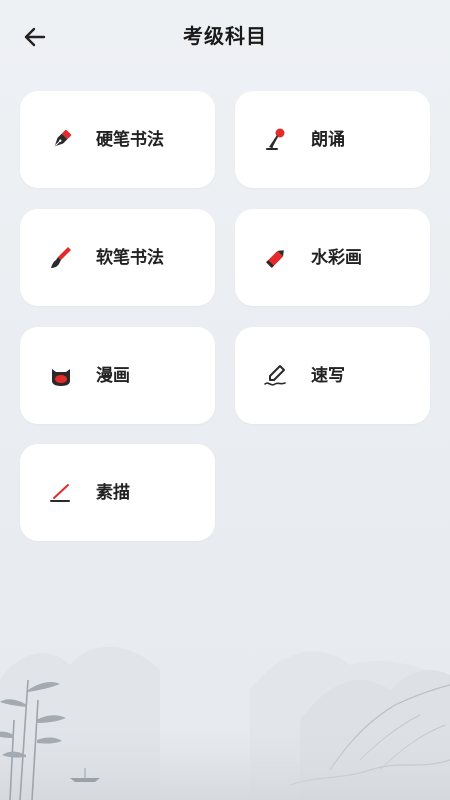 The width and height of the screenshot is (450, 800). I want to click on subject-card-watercolor: 水彩画, so click(332, 257).